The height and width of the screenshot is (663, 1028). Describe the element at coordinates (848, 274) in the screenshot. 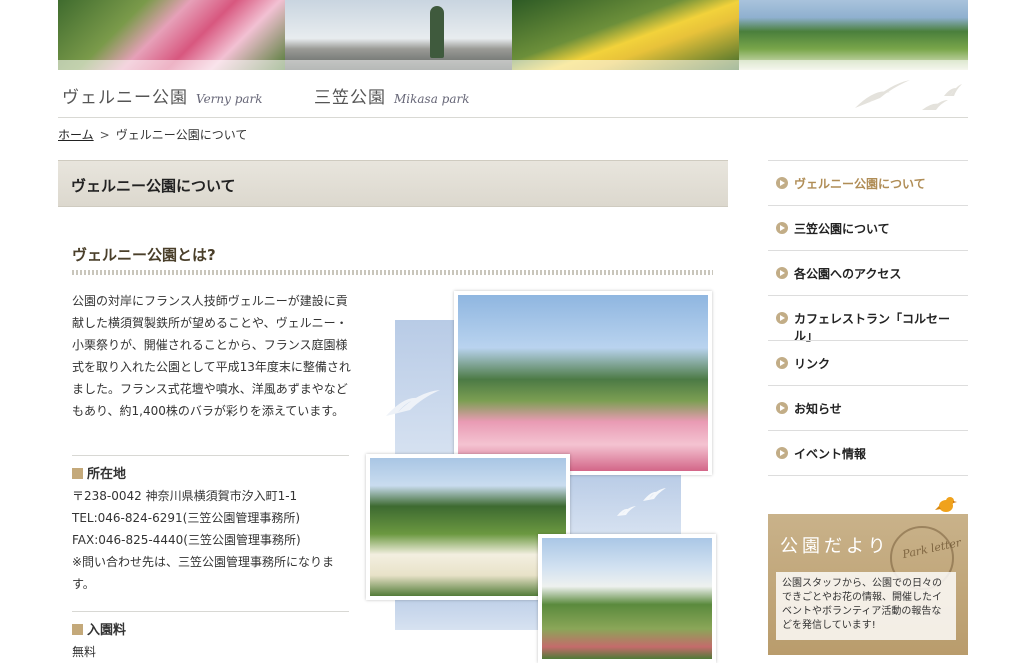

I see `sidebar-item-label: 各公園へのアクセス` at that location.